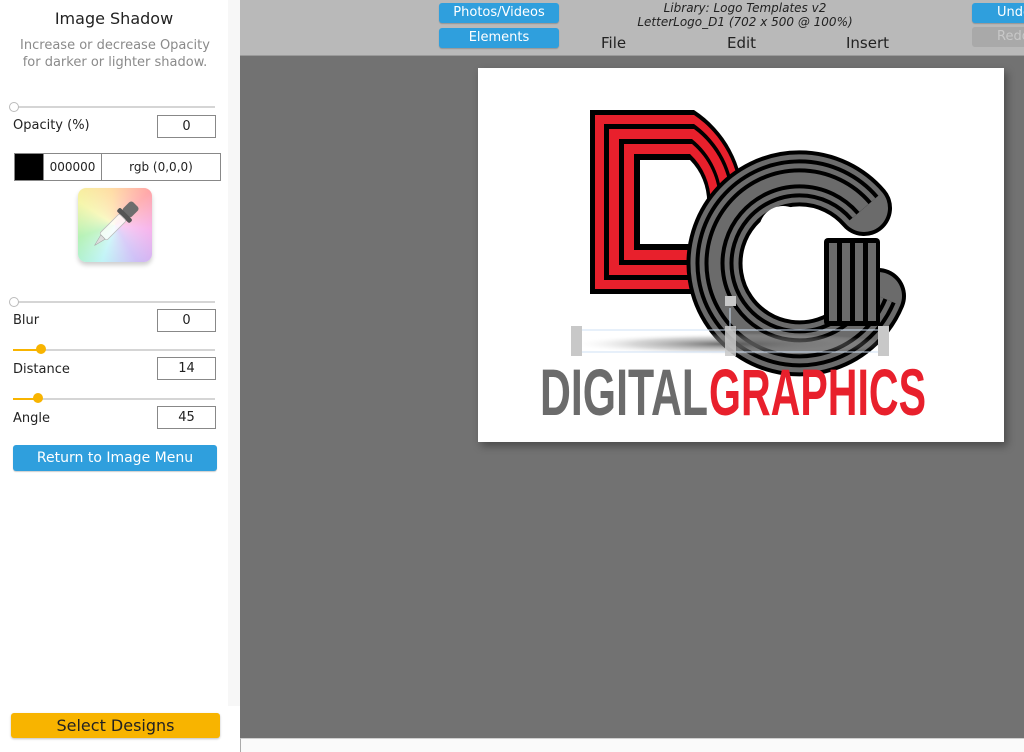 The height and width of the screenshot is (752, 1024). Describe the element at coordinates (998, 37) in the screenshot. I see `redo-button: Redo` at that location.